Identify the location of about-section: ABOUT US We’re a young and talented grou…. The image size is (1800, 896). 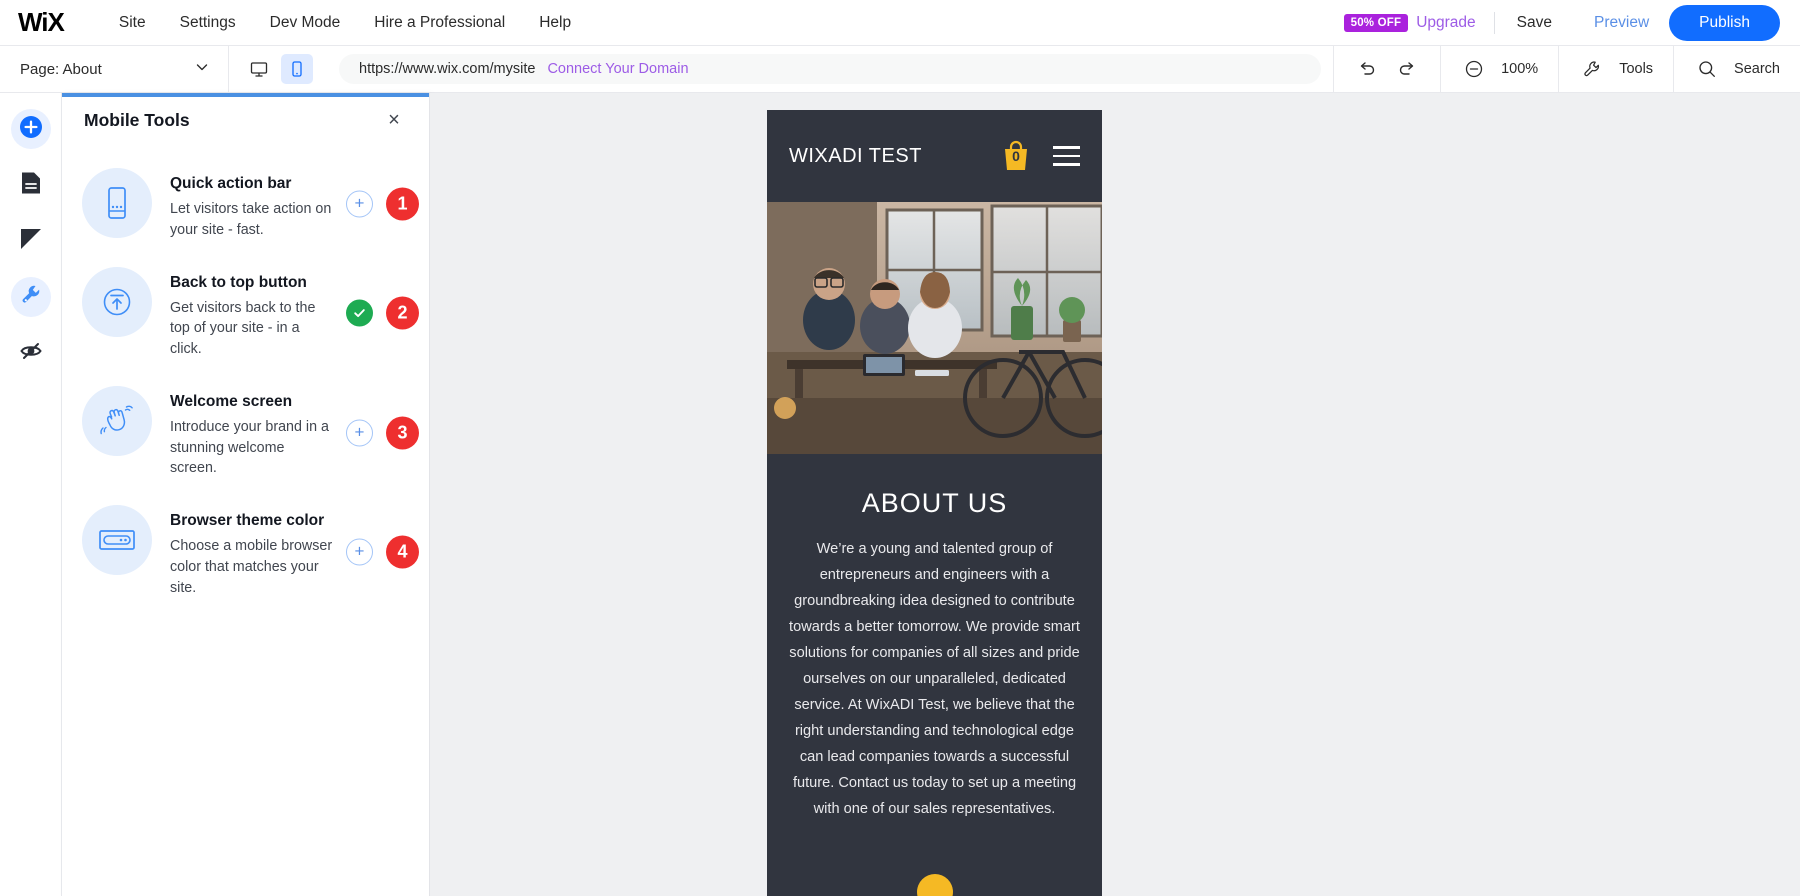
(934, 647).